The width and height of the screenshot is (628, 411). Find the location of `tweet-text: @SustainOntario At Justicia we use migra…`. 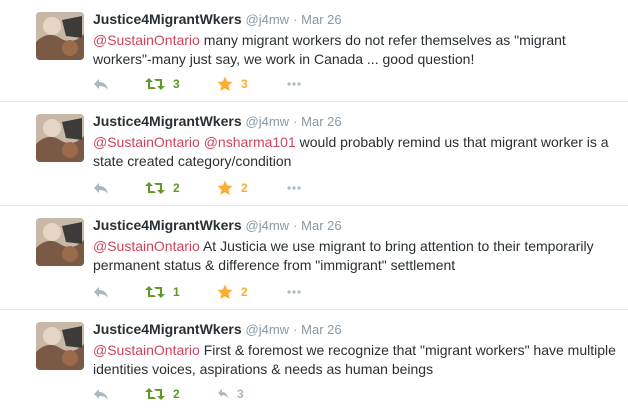

tweet-text: @SustainOntario At Justicia we use migra… is located at coordinates (354, 256).